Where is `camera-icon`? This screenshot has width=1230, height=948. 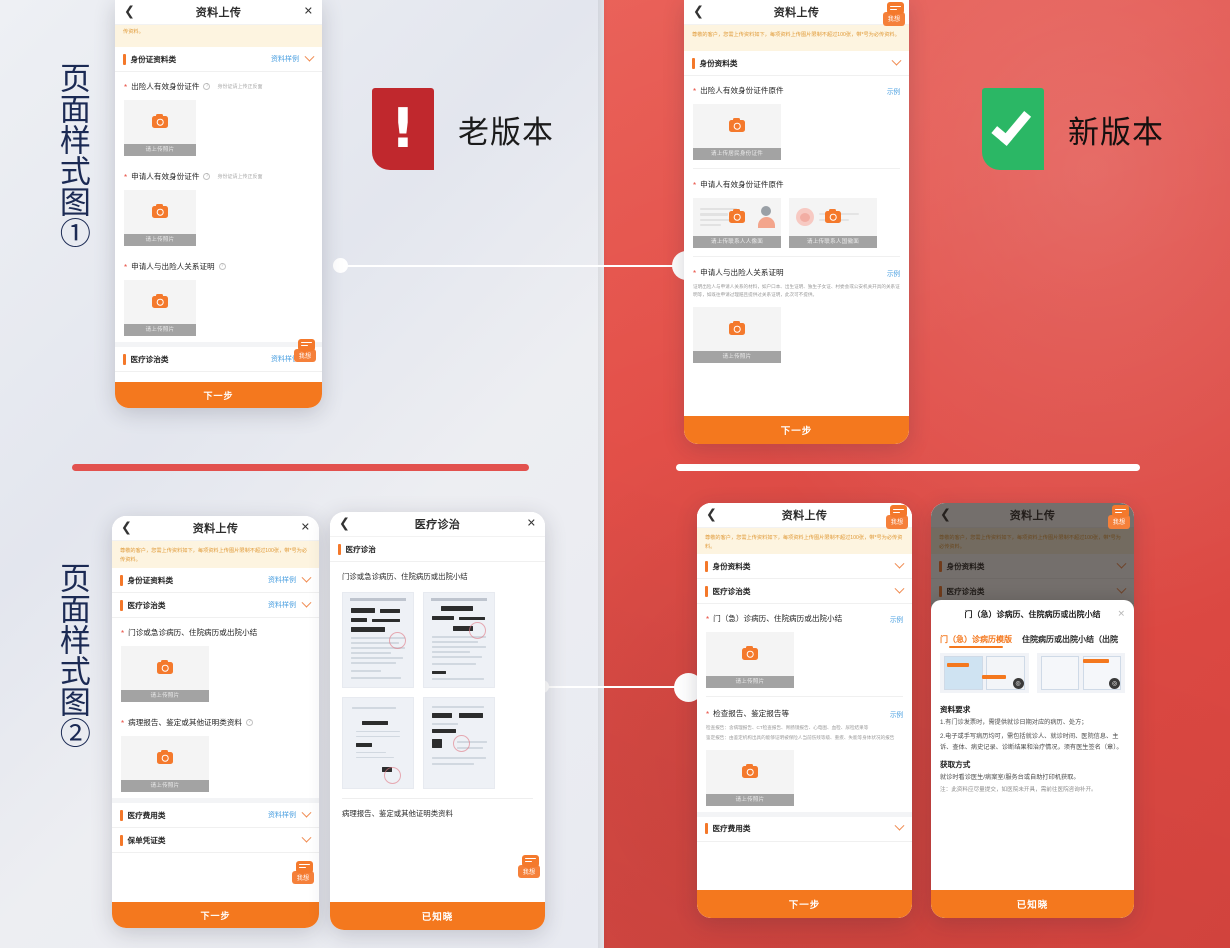
camera-icon is located at coordinates (737, 327).